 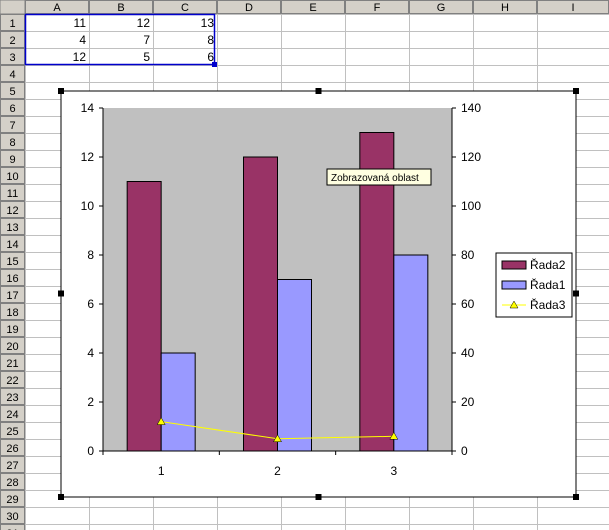 What do you see at coordinates (214, 64) in the screenshot?
I see `fill-handle` at bounding box center [214, 64].